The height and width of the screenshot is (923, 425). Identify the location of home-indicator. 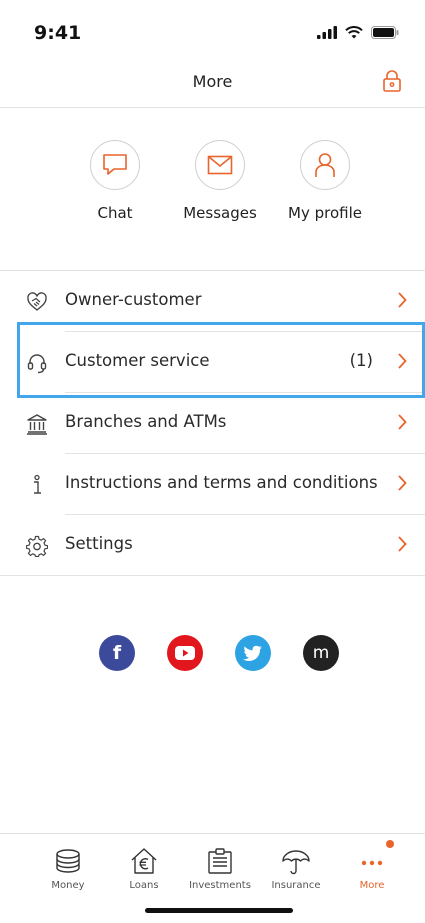
(219, 910).